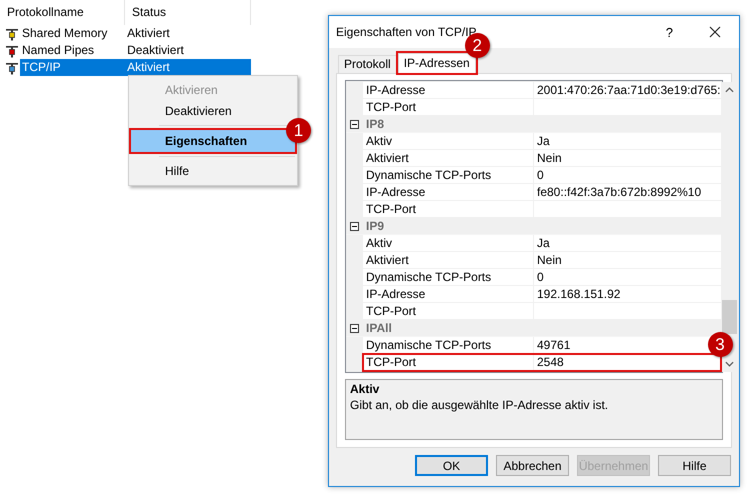 Image resolution: width=752 pixels, height=501 pixels. What do you see at coordinates (532, 465) in the screenshot?
I see `dialog-button: Abbrechen` at bounding box center [532, 465].